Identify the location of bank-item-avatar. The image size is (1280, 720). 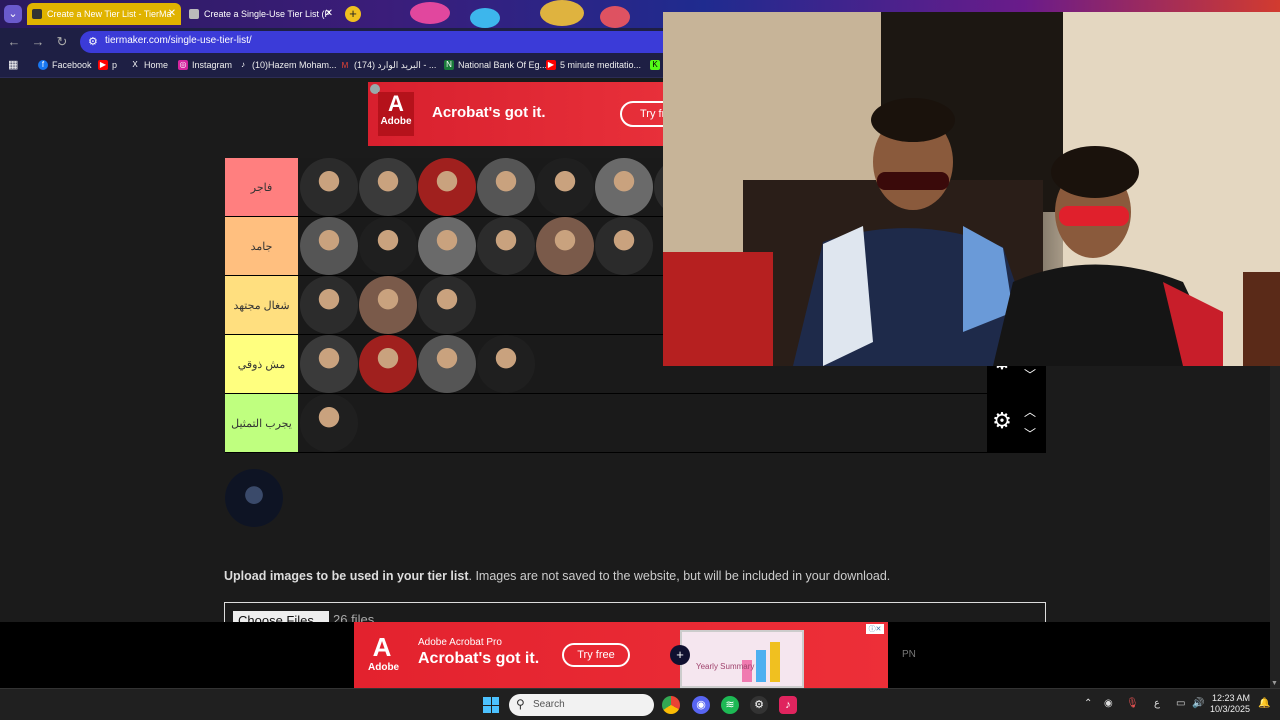
(254, 498).